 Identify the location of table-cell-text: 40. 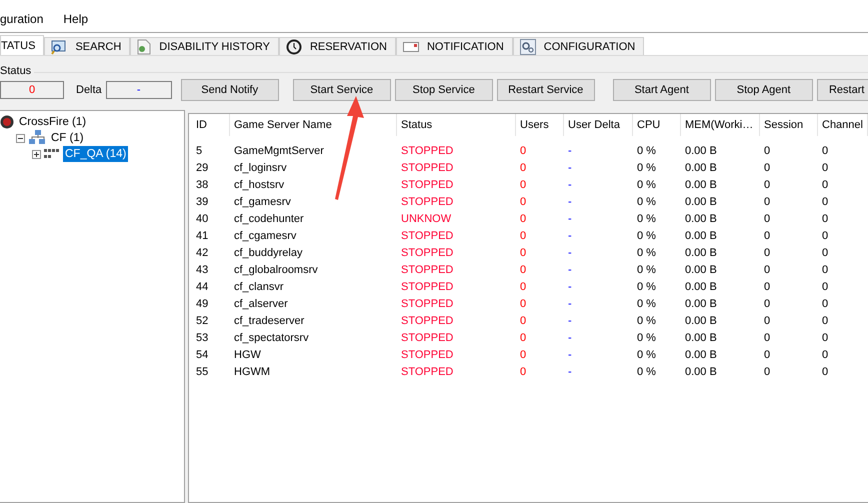
(202, 219).